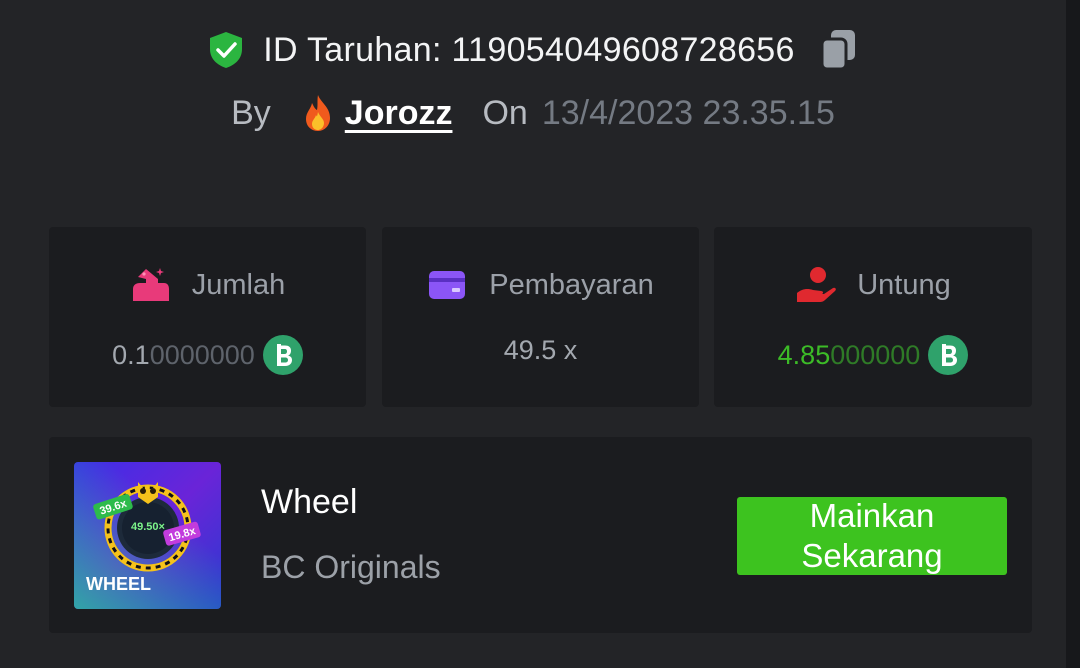  Describe the element at coordinates (533, 113) in the screenshot. I see `bet-byline: By Jorozz On 13/4/2023 23.35.15` at that location.